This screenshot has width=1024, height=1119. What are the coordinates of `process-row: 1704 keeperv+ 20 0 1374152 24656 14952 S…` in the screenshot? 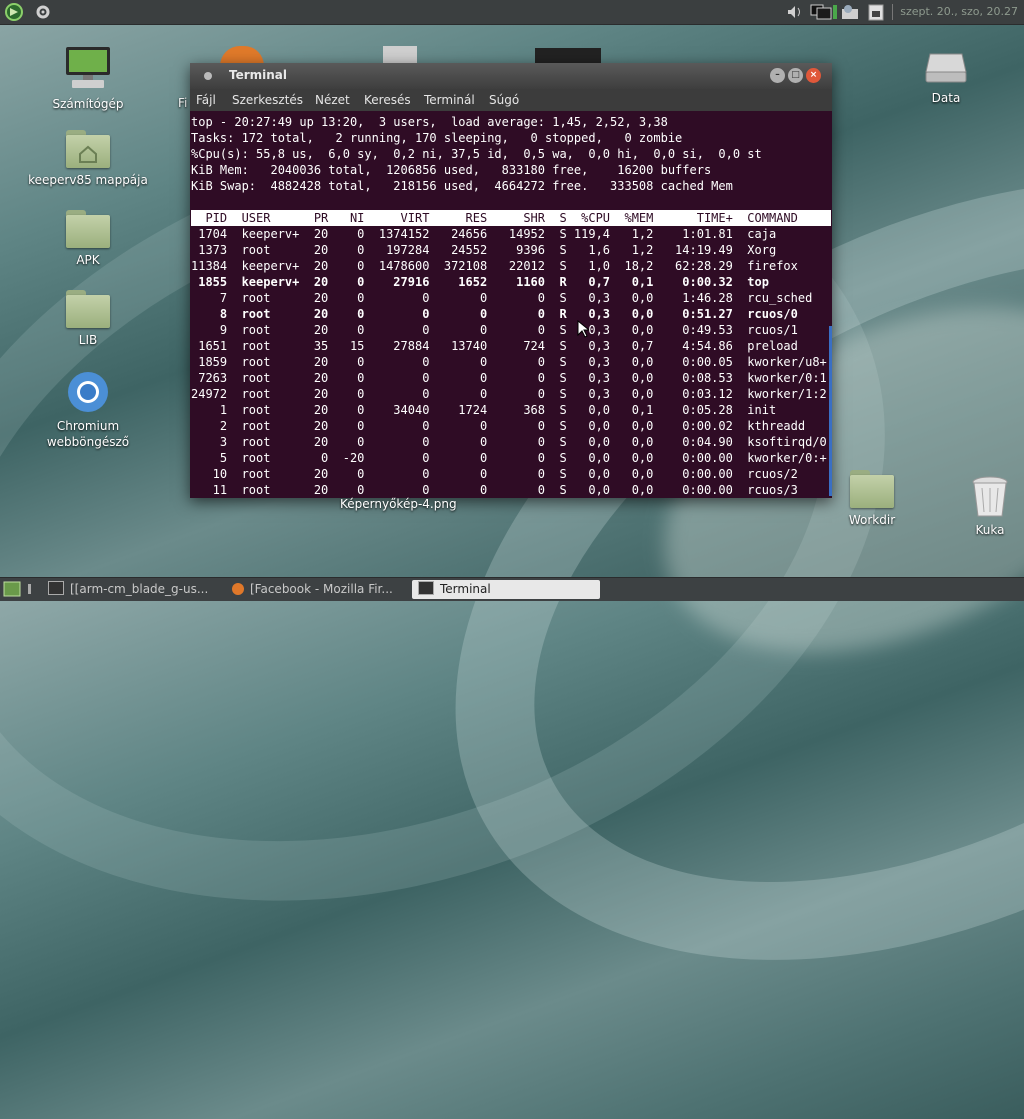 It's located at (484, 234).